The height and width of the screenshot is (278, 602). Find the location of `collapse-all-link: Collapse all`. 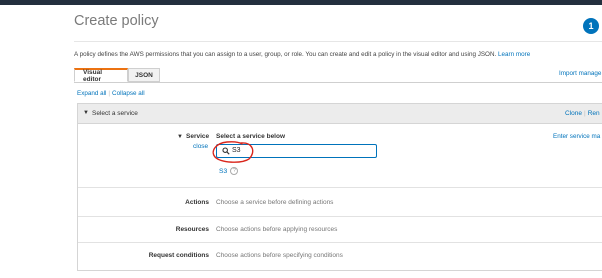

collapse-all-link: Collapse all is located at coordinates (128, 93).